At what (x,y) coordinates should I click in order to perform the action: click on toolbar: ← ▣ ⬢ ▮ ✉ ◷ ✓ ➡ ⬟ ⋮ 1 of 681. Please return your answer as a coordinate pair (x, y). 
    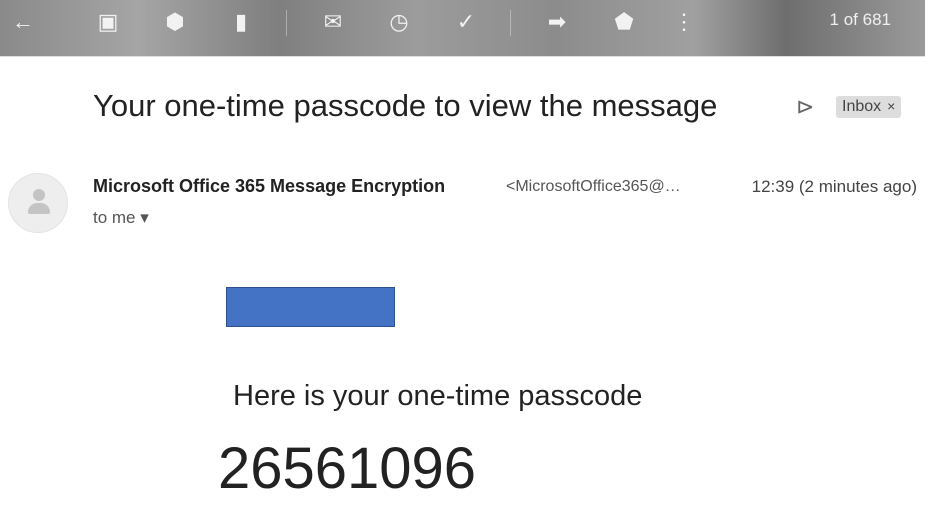
    Looking at the image, I should click on (462, 28).